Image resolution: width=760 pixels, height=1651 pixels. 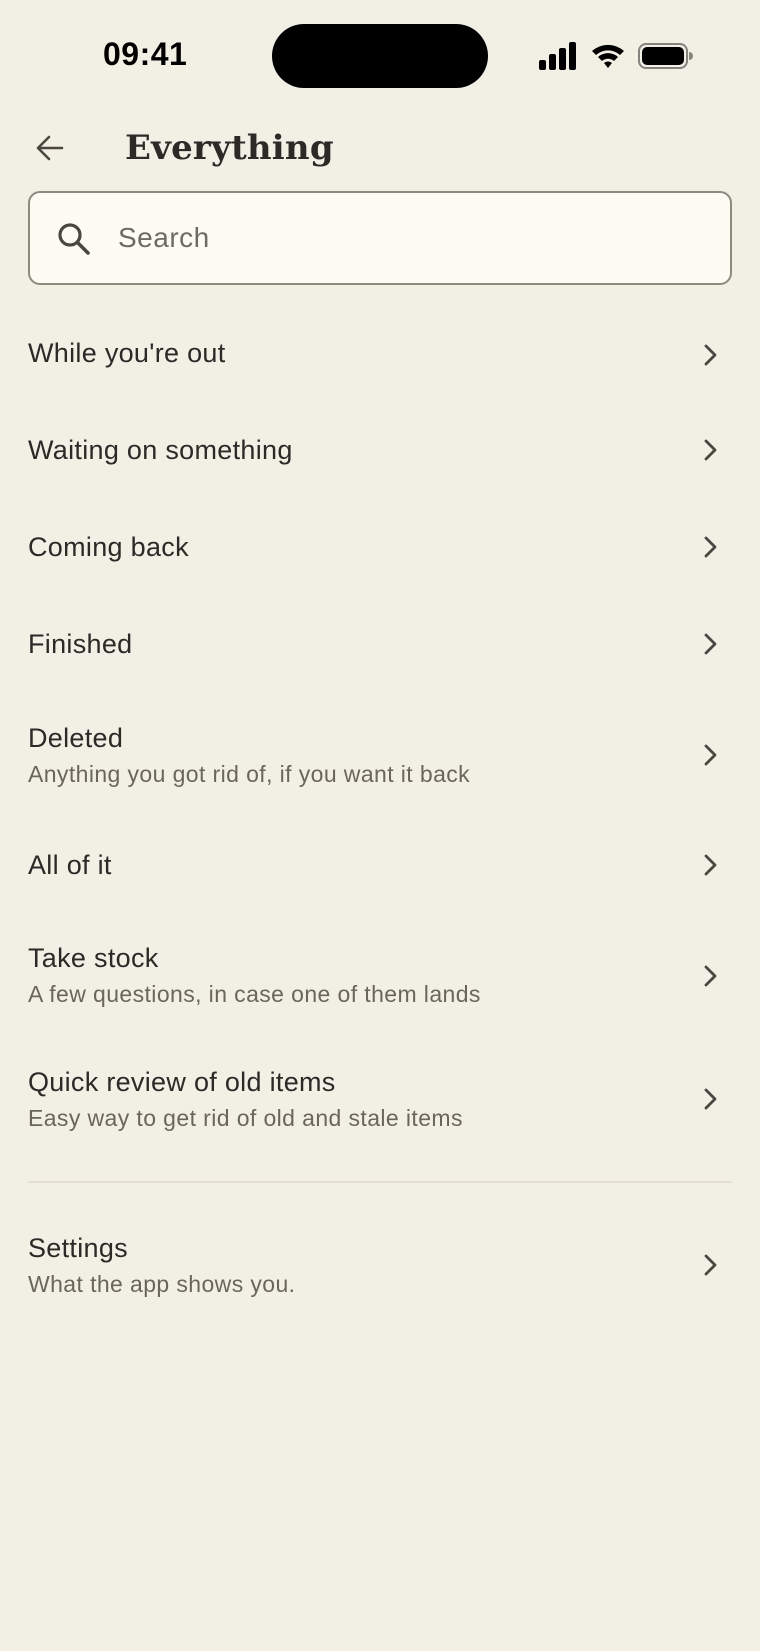 I want to click on menu-item-label: Quick review of old items, so click(x=182, y=1082).